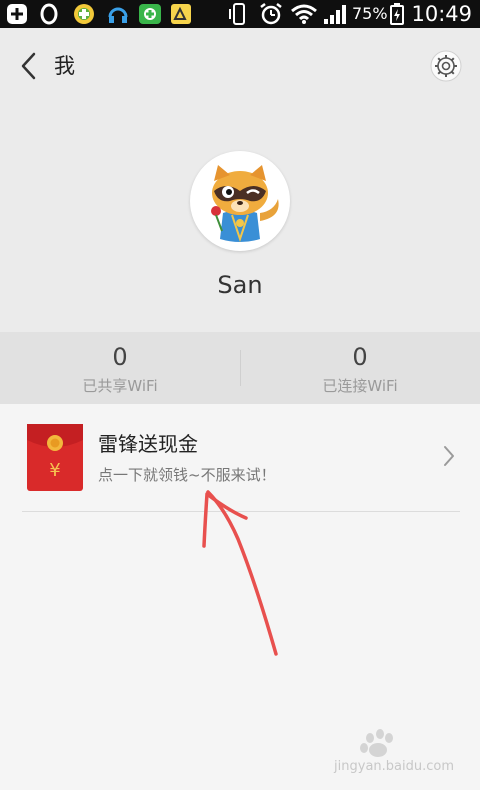 Image resolution: width=480 pixels, height=790 pixels. Describe the element at coordinates (449, 456) in the screenshot. I see `chevron-right-icon` at that location.